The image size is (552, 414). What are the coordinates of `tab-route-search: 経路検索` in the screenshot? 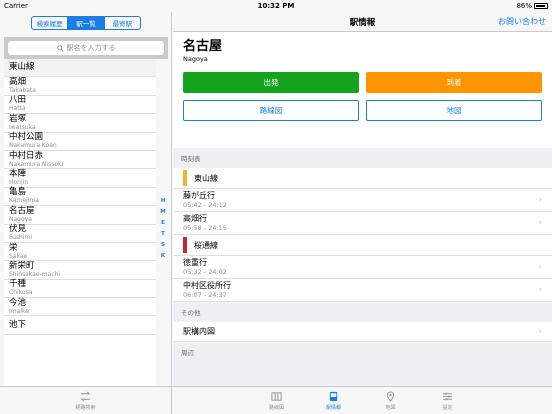 It's located at (86, 400).